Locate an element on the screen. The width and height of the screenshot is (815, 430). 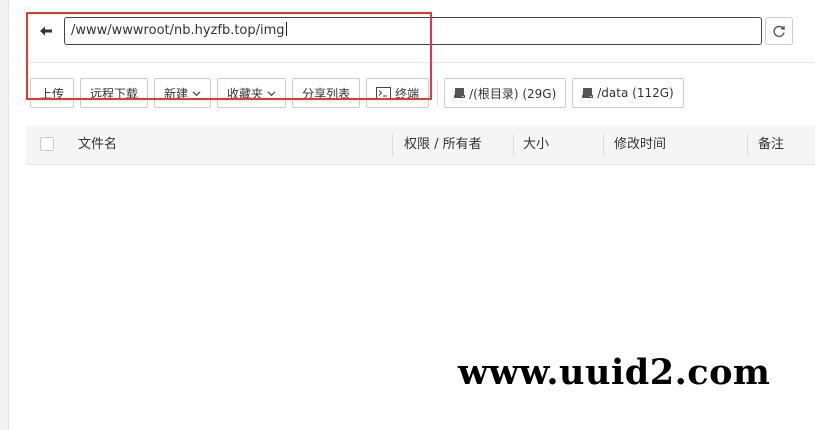
column-modified: 修改时间 is located at coordinates (640, 145).